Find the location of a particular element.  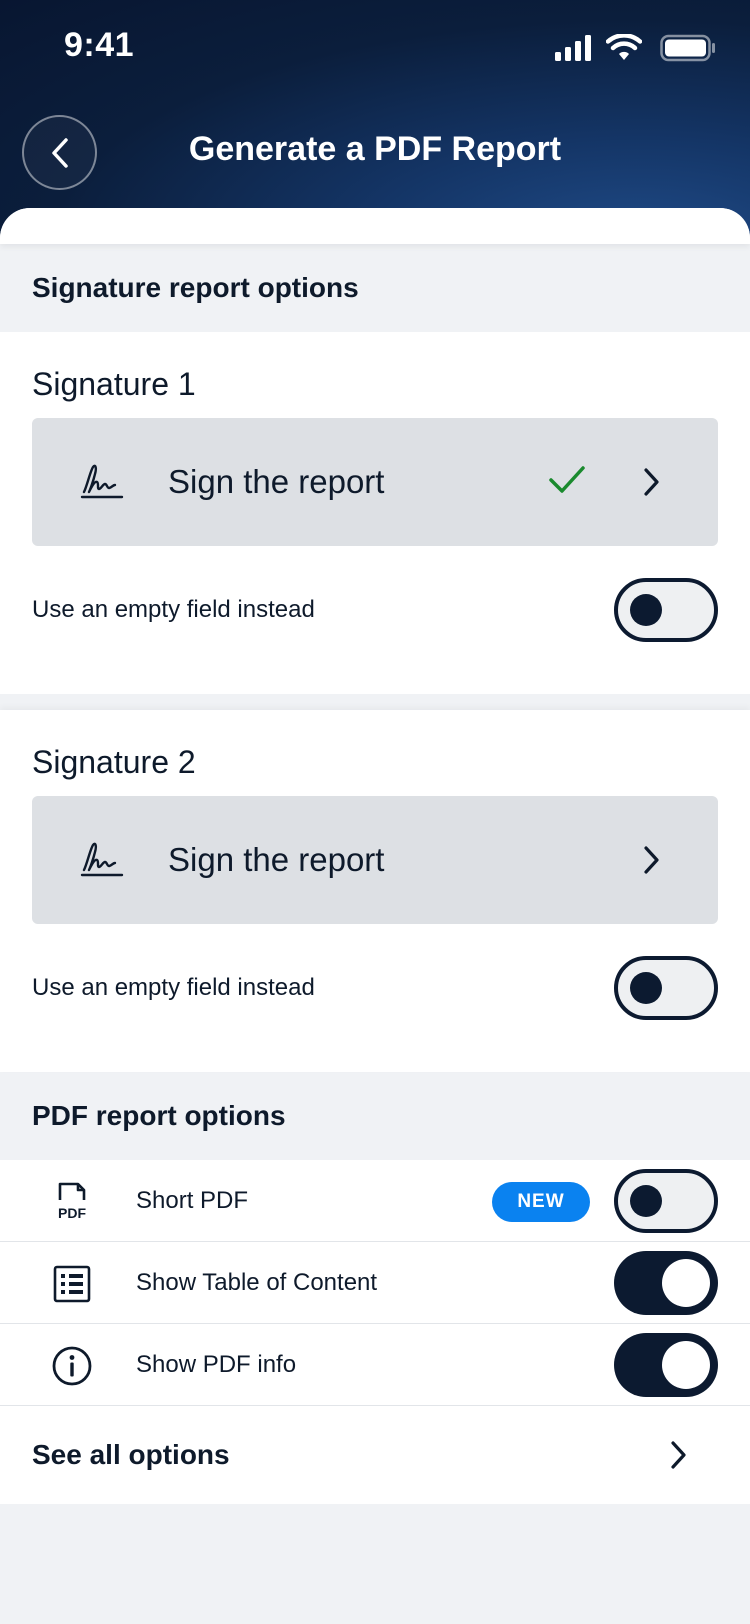

see-all-options-button: See all options is located at coordinates (375, 1455).